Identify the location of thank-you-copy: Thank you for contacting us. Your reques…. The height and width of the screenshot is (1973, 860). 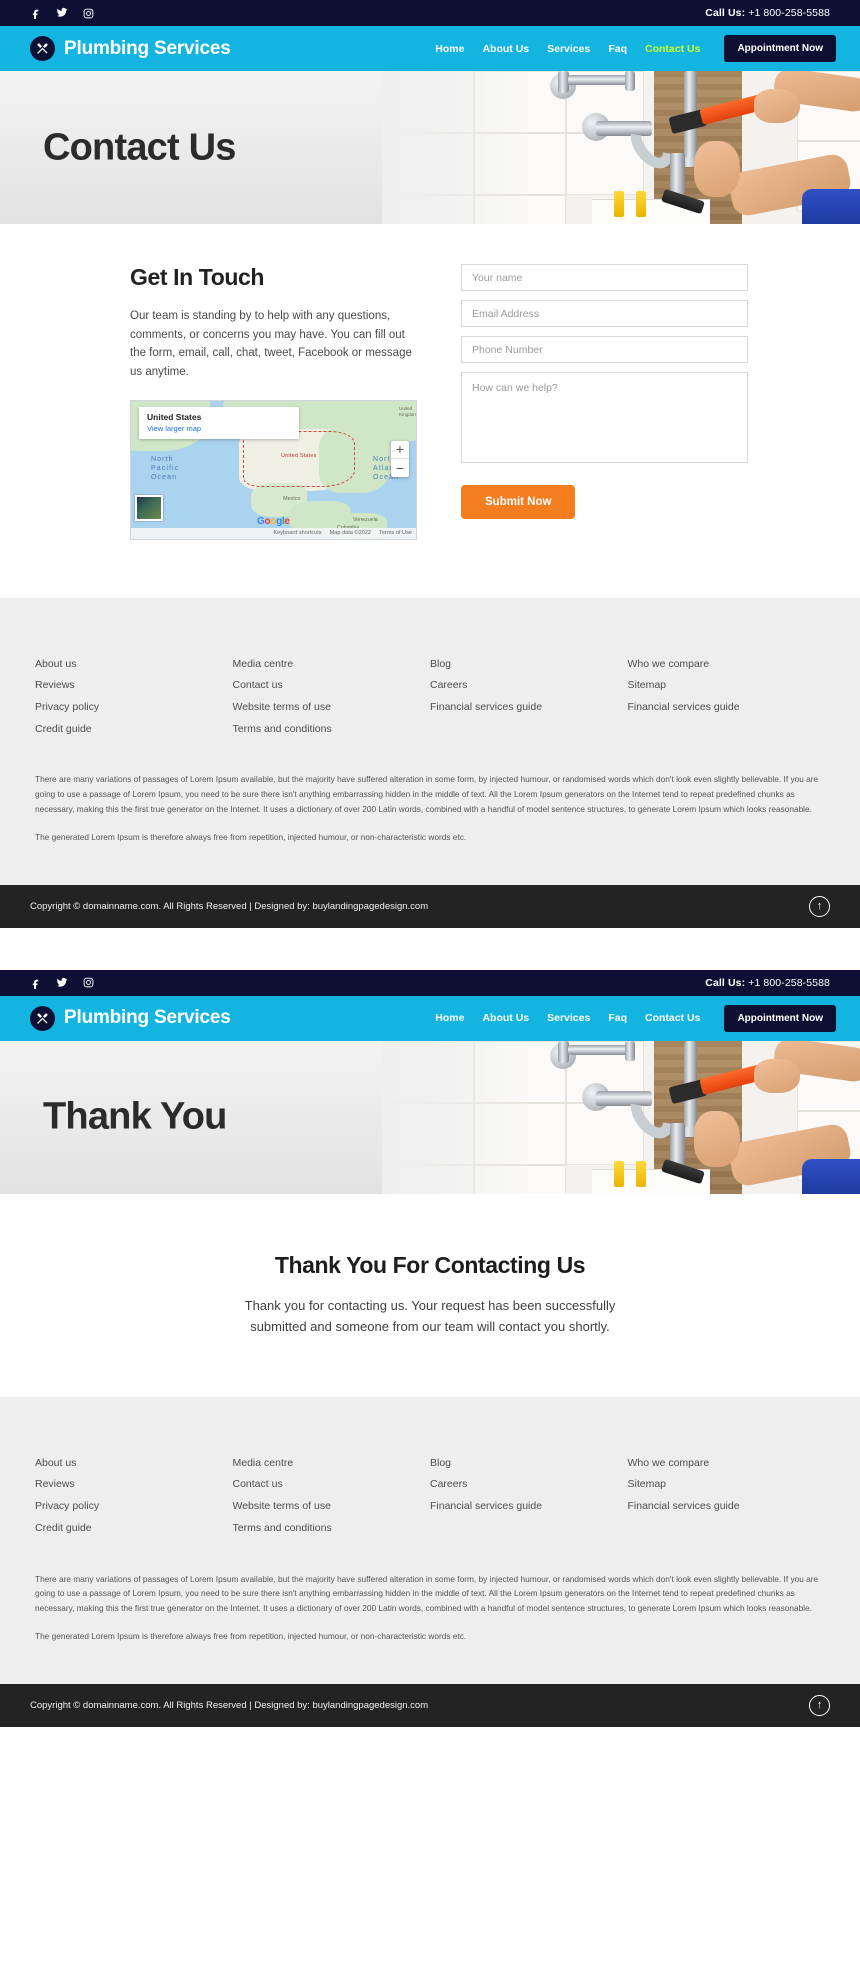
(430, 1315).